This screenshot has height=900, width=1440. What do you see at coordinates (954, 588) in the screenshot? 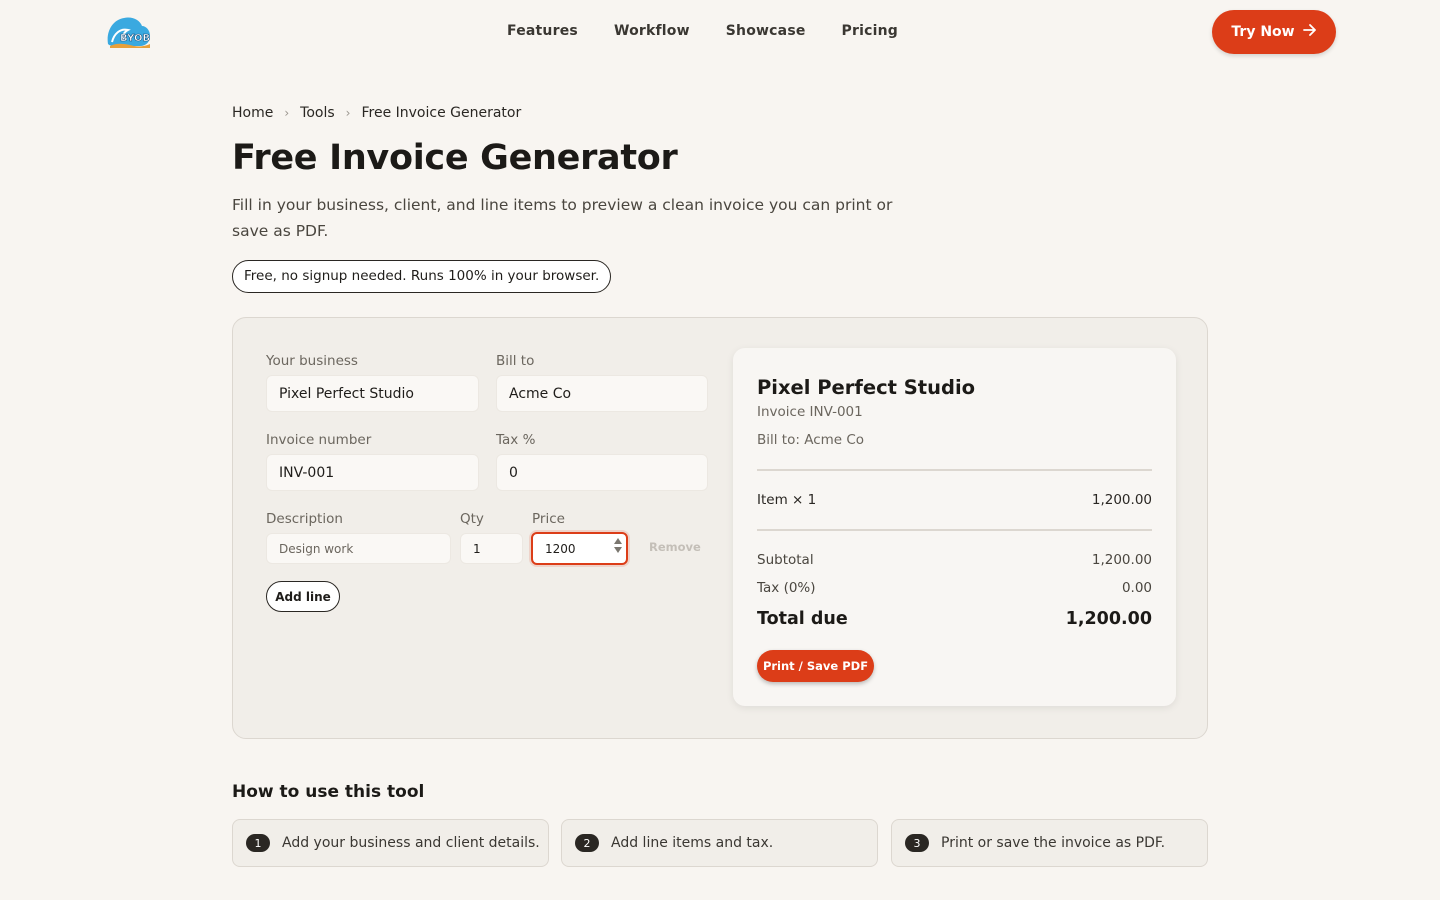
I see `preview-tax-row: Tax (0%) 0.00` at bounding box center [954, 588].